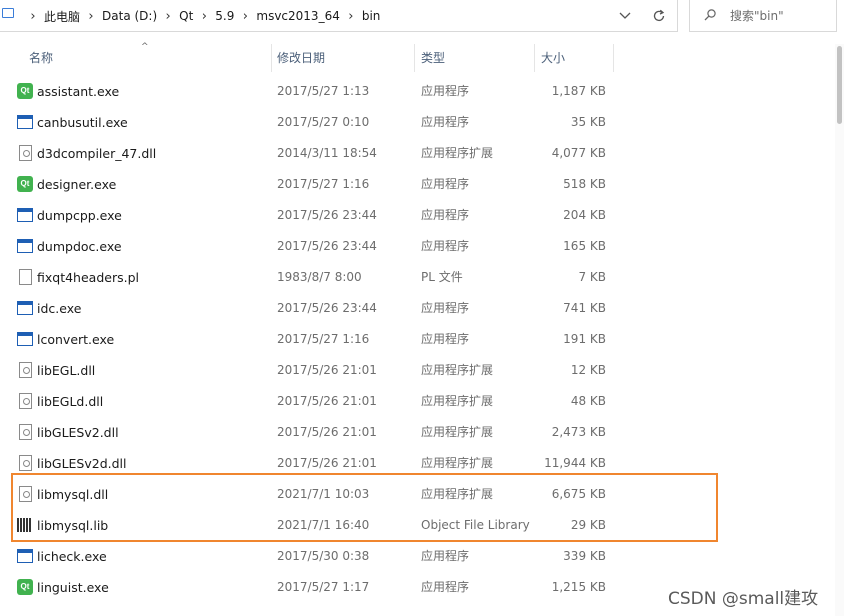 The image size is (844, 616). Describe the element at coordinates (584, 184) in the screenshot. I see `file-size: 518 KB` at that location.